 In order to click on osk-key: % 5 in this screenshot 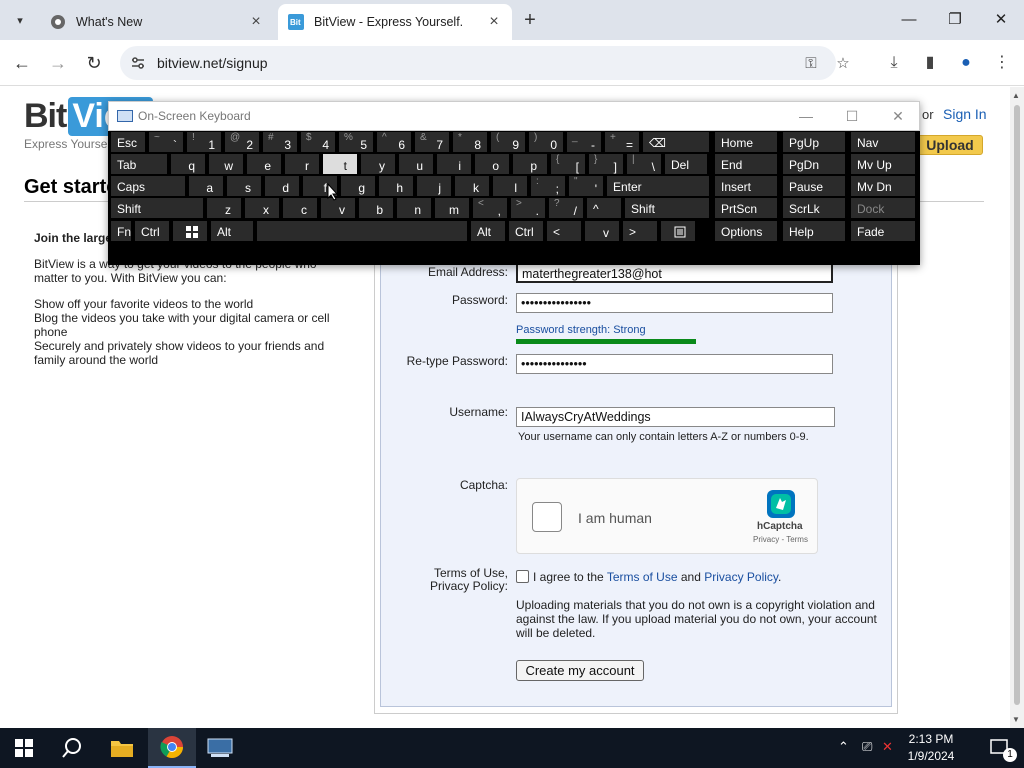, I will do `click(356, 142)`.